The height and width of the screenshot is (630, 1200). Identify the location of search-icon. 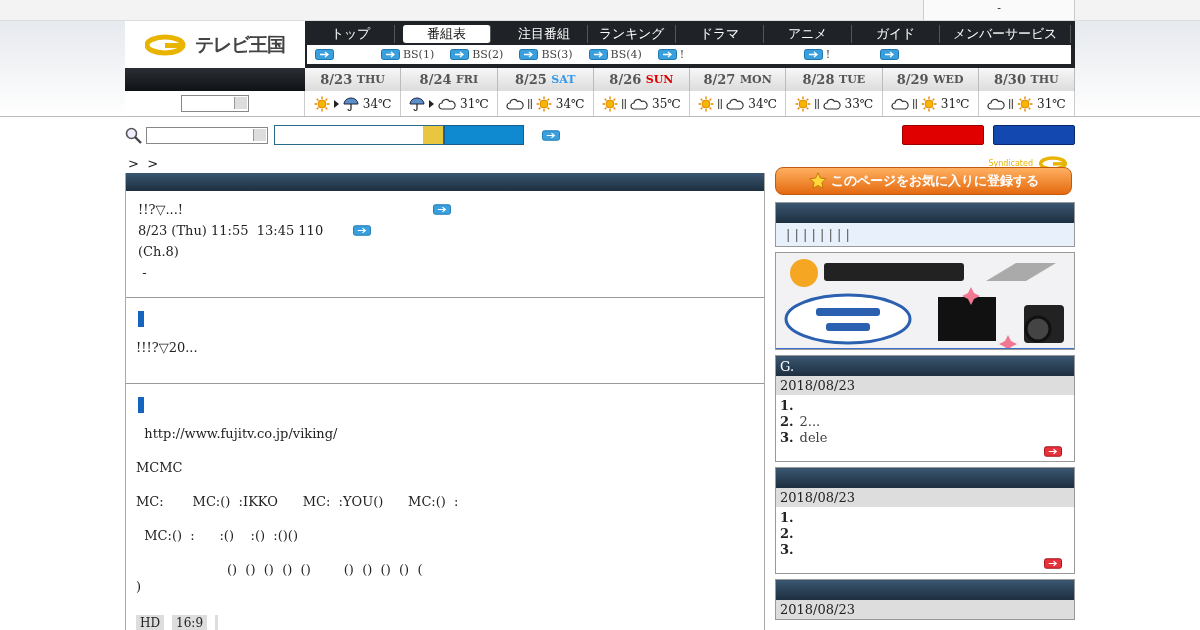
(133, 135).